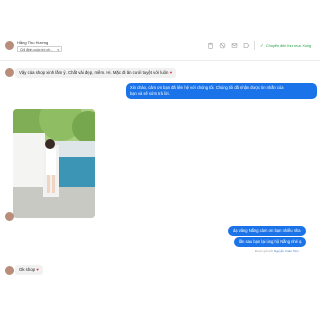 The image size is (320, 320). I want to click on outgoing-message-line: bạn và sẽ sớm trả lời., so click(150, 93).